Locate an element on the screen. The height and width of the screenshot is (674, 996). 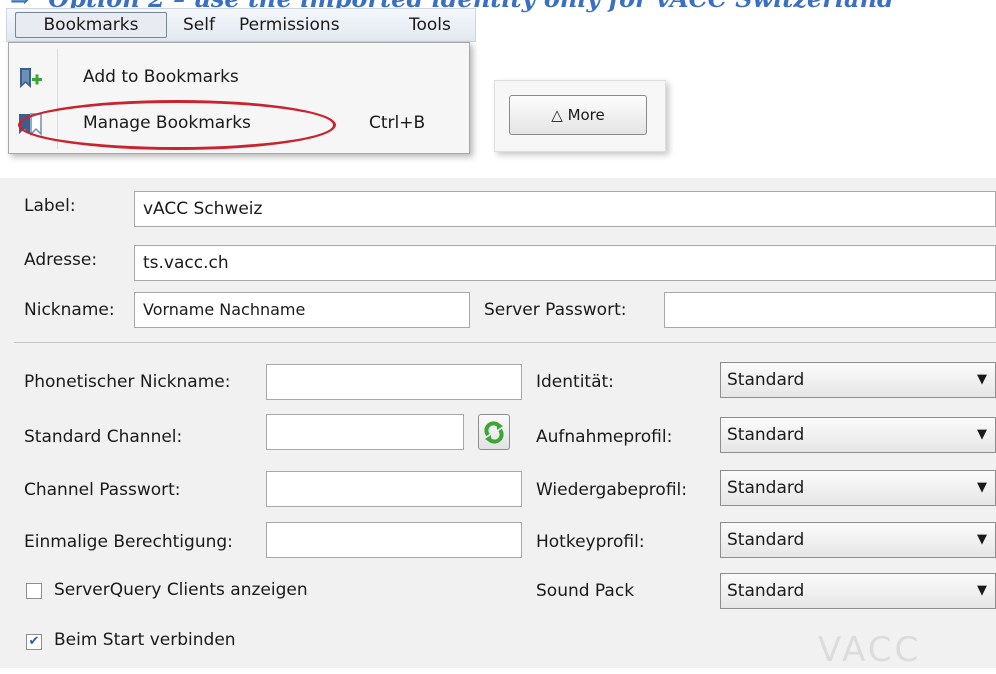
menu-item-label: Add to Bookmarks is located at coordinates (161, 77).